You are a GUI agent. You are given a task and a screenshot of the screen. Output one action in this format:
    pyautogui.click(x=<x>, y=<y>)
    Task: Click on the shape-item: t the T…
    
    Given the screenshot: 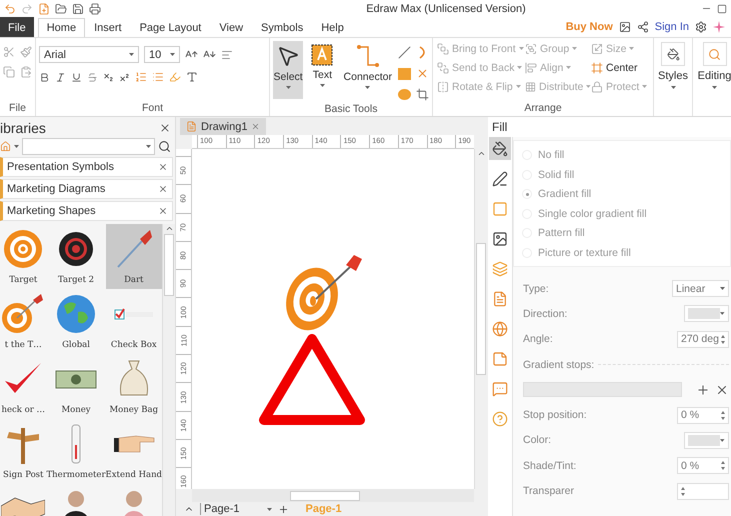 What is the action you would take?
    pyautogui.click(x=23, y=321)
    